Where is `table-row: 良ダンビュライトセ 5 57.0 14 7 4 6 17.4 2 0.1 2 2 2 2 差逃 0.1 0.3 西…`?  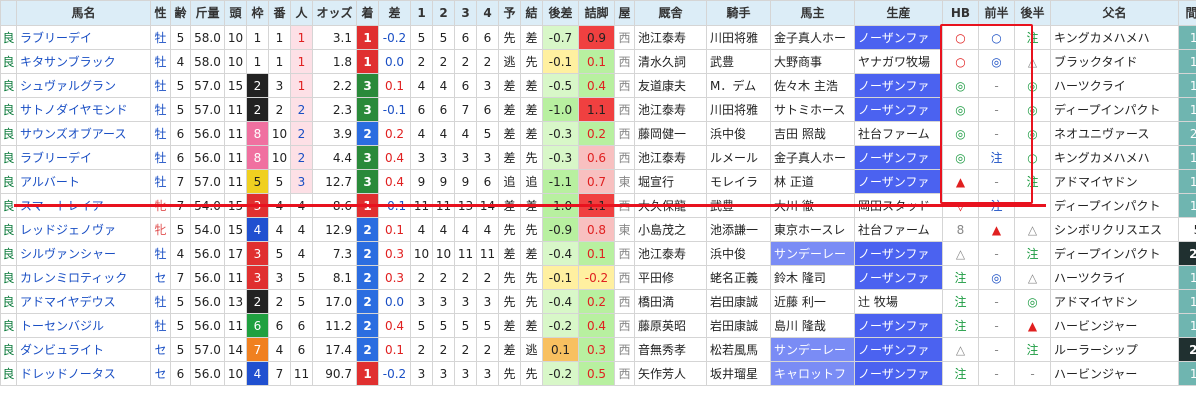 table-row: 良ダンビュライトセ 5 57.0 14 7 4 6 17.4 2 0.1 2 2 2 2 差逃 0.1 0.3 西… is located at coordinates (598, 349).